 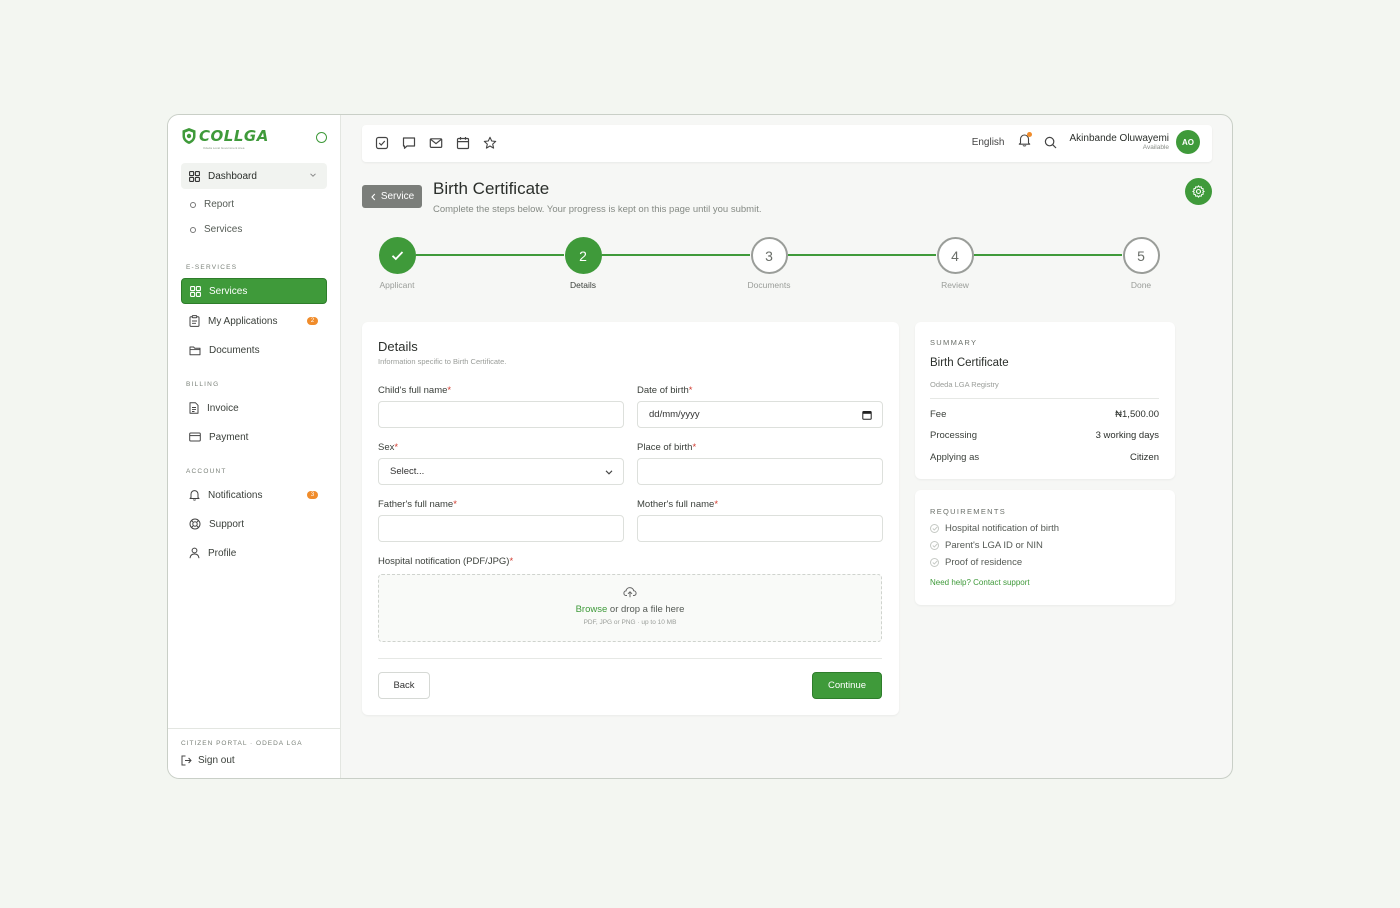 I want to click on portal-label: CITIZEN PORTAL · ODEDA LGA, so click(x=242, y=743).